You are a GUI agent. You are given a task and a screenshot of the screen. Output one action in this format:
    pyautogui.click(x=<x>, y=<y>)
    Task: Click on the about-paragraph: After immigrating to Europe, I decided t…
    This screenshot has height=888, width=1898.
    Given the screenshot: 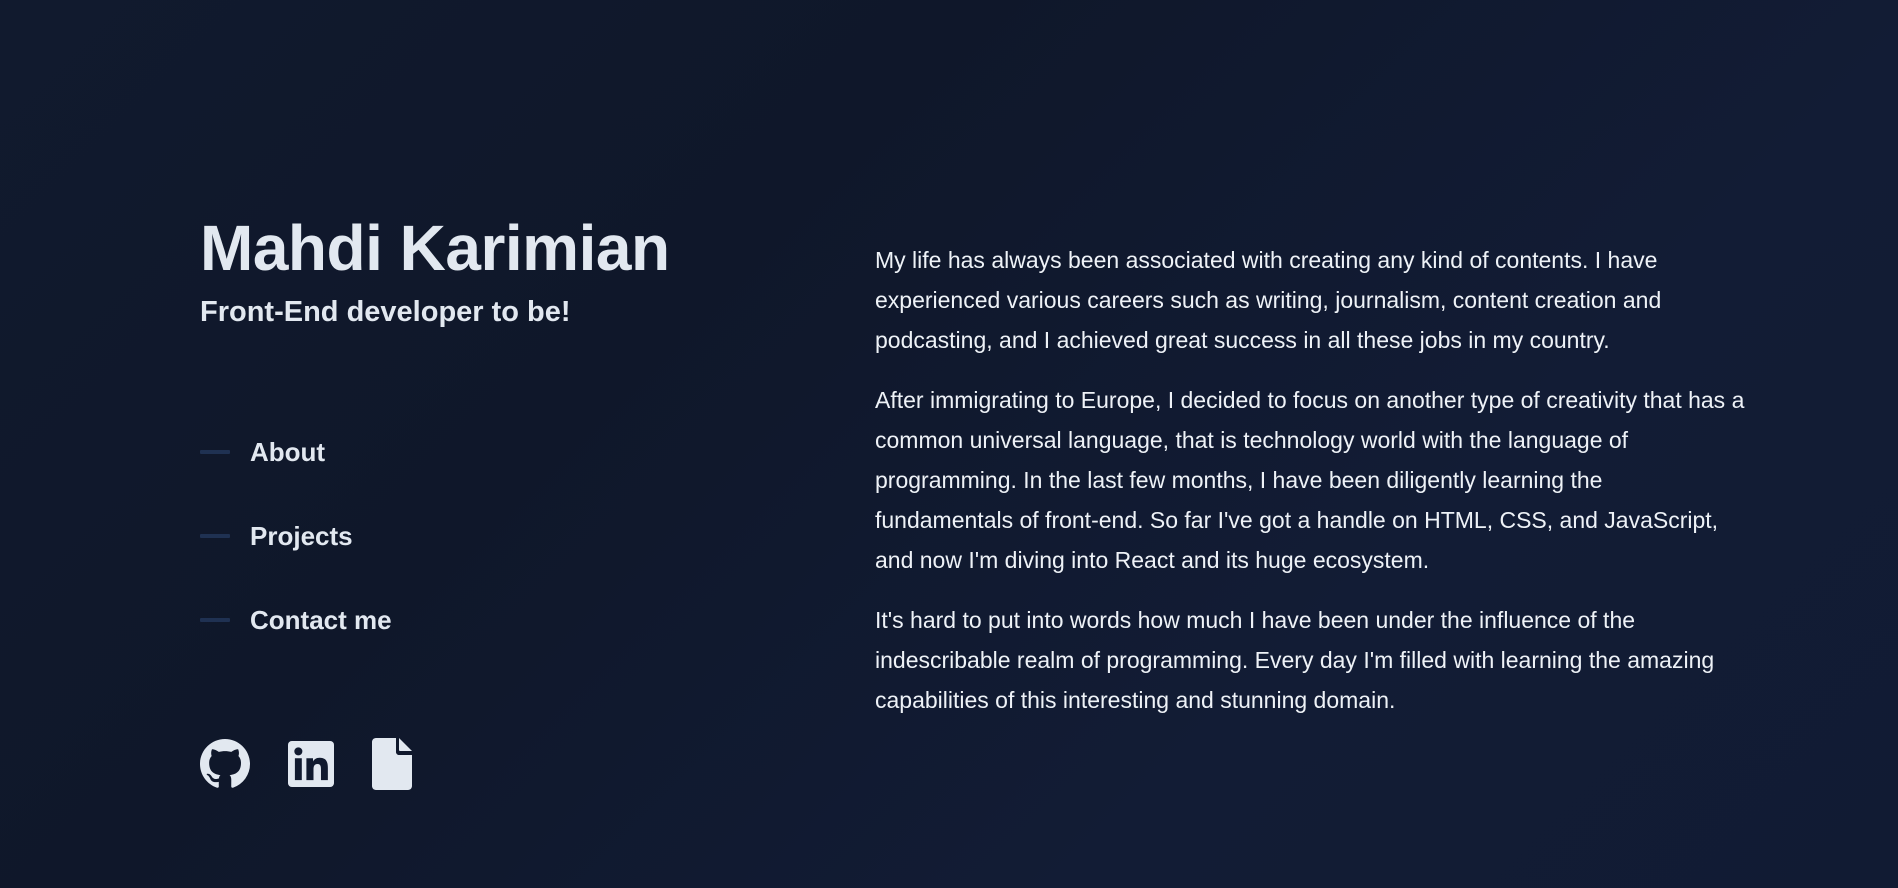 What is the action you would take?
    pyautogui.click(x=1310, y=480)
    